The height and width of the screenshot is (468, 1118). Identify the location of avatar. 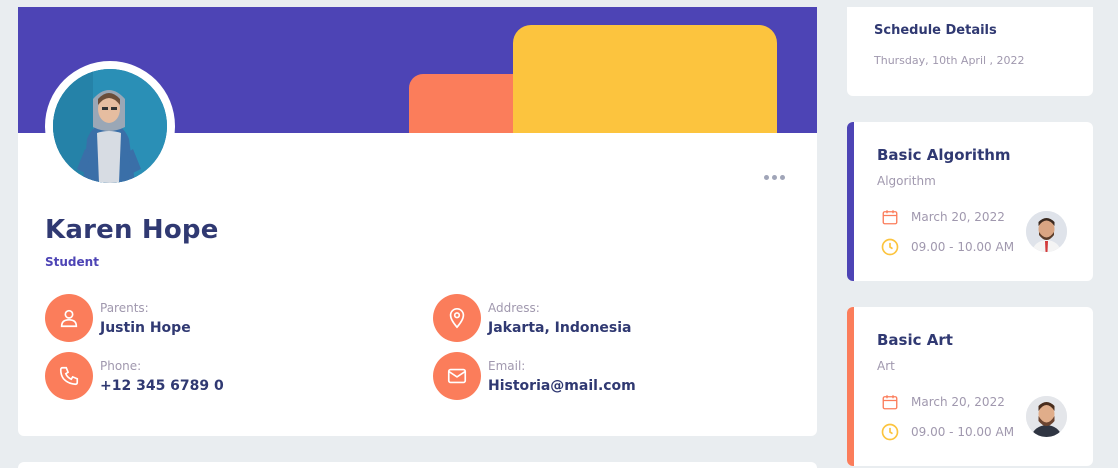
(110, 126).